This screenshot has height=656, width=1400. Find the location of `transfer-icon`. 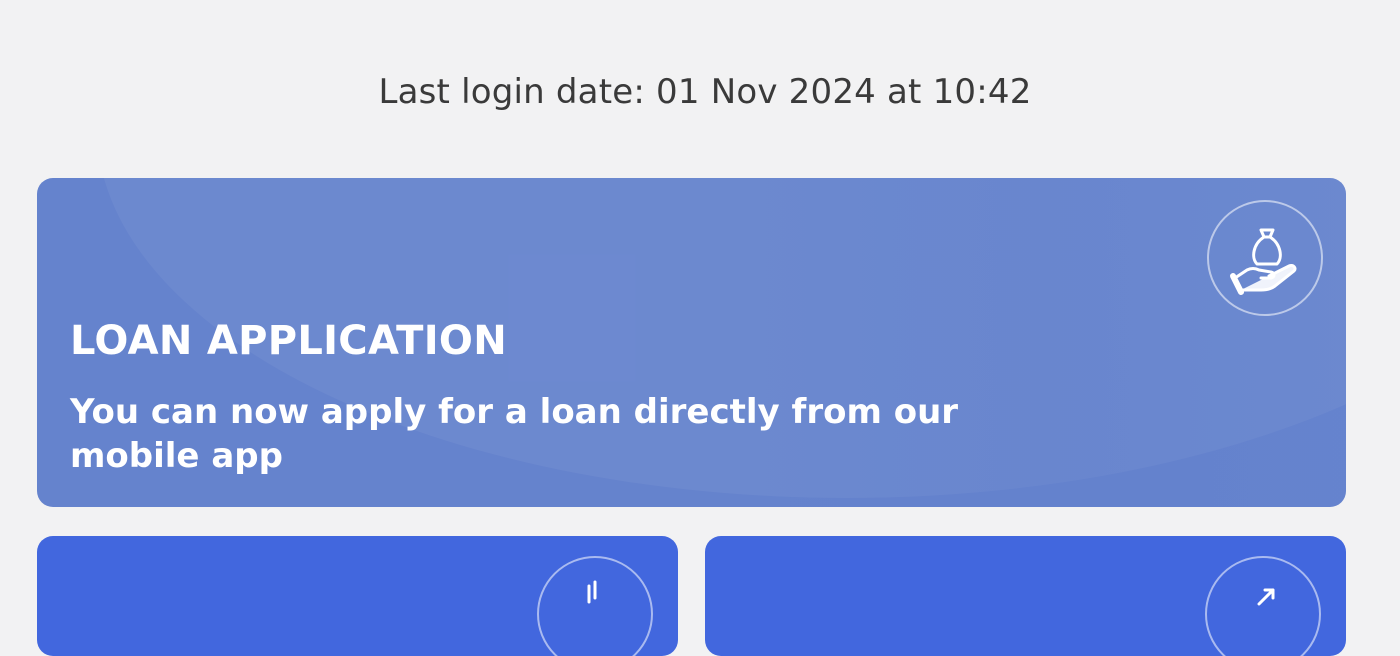

transfer-icon is located at coordinates (1263, 606).